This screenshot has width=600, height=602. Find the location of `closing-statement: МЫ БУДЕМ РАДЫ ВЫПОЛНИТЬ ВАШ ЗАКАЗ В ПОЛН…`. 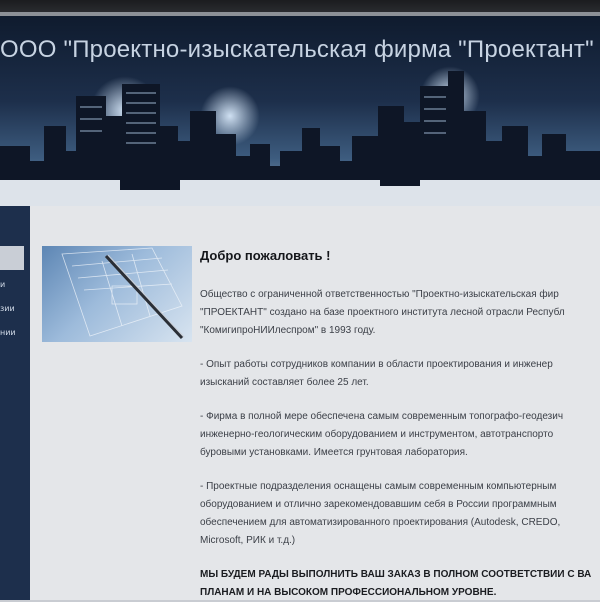

closing-statement: МЫ БУДЕМ РАДЫ ВЫПОЛНИТЬ ВАШ ЗАКАЗ В ПОЛН… is located at coordinates (400, 584).